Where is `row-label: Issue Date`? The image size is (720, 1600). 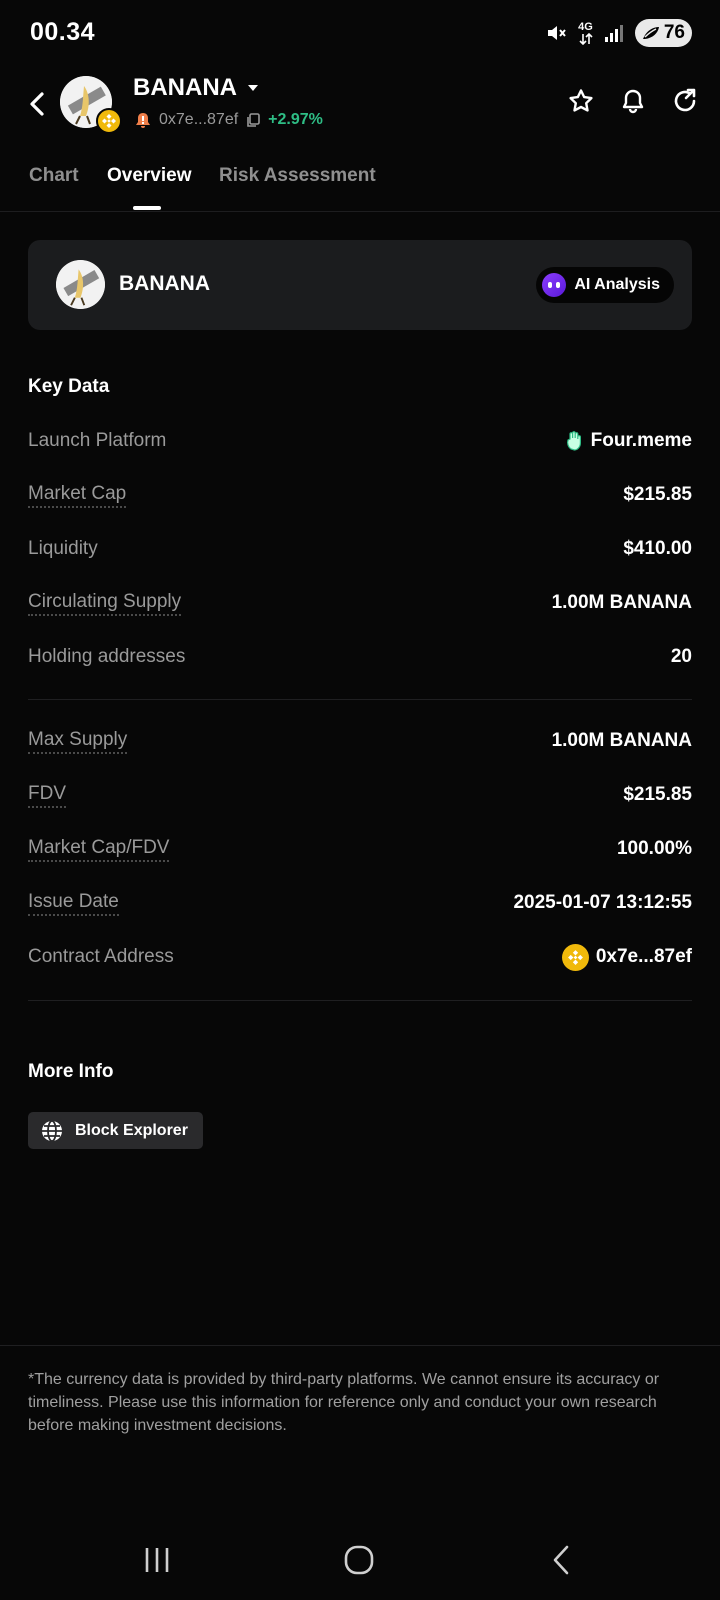 row-label: Issue Date is located at coordinates (73, 903).